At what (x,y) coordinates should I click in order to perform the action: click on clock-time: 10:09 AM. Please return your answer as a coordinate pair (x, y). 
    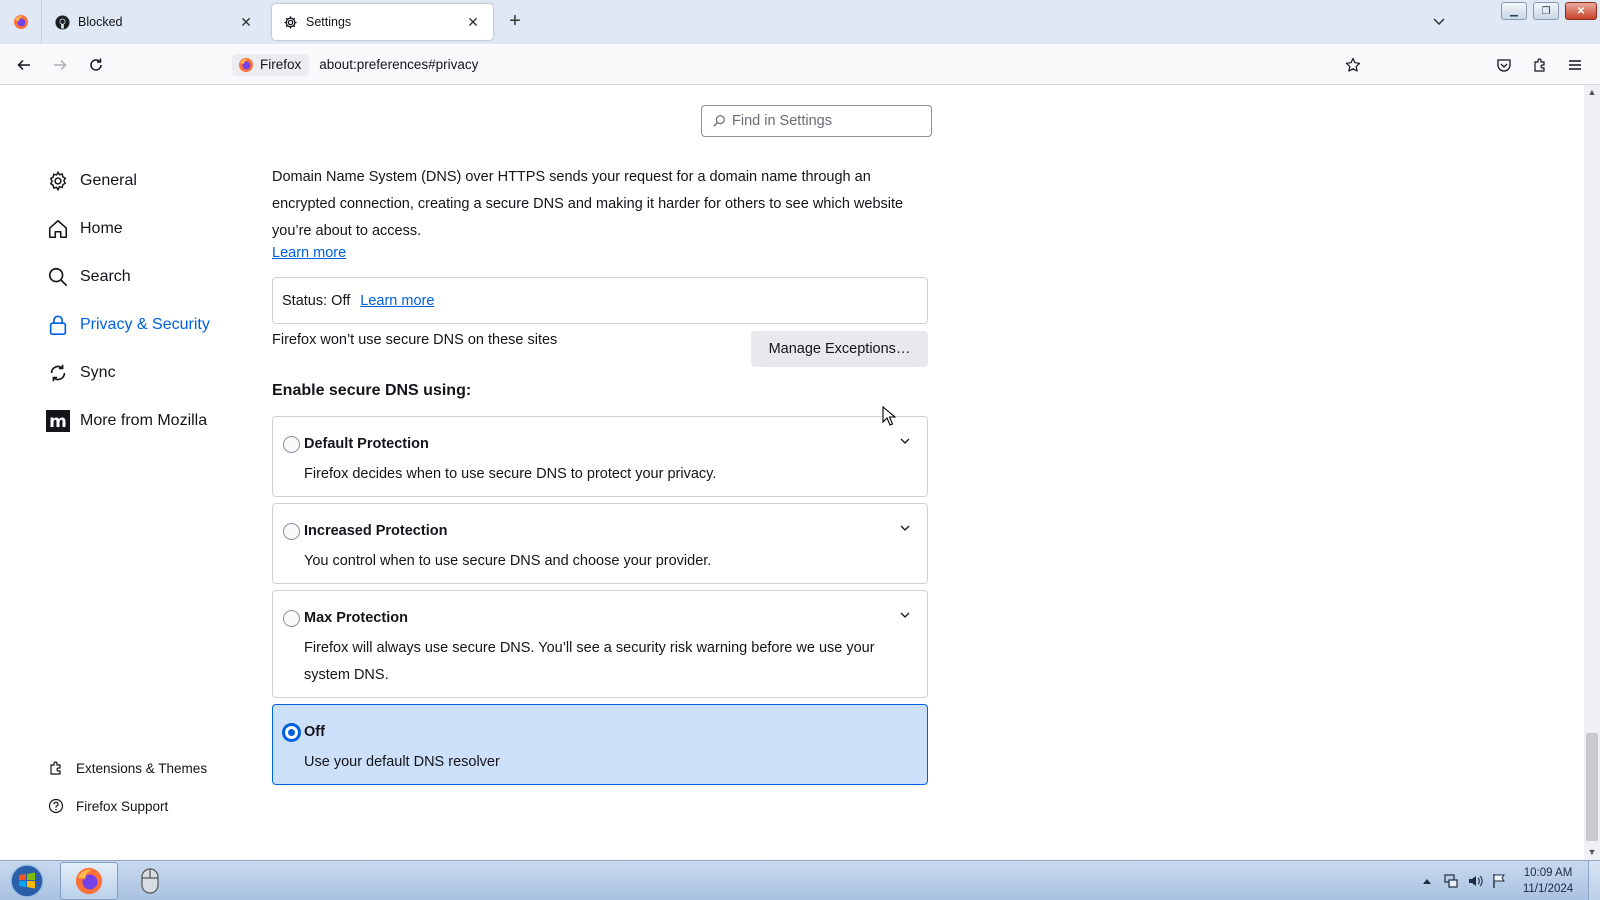
    Looking at the image, I should click on (1548, 873).